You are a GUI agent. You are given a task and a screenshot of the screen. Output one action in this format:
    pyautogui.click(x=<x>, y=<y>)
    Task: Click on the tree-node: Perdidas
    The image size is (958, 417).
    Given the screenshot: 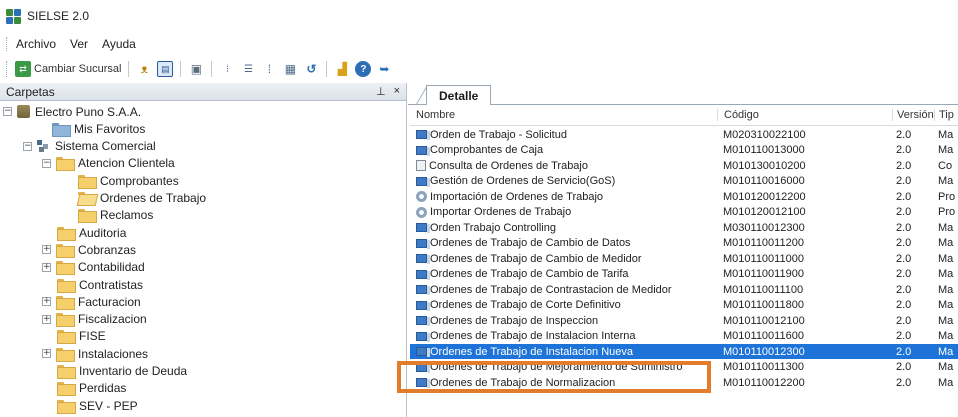 What is the action you would take?
    pyautogui.click(x=91, y=388)
    